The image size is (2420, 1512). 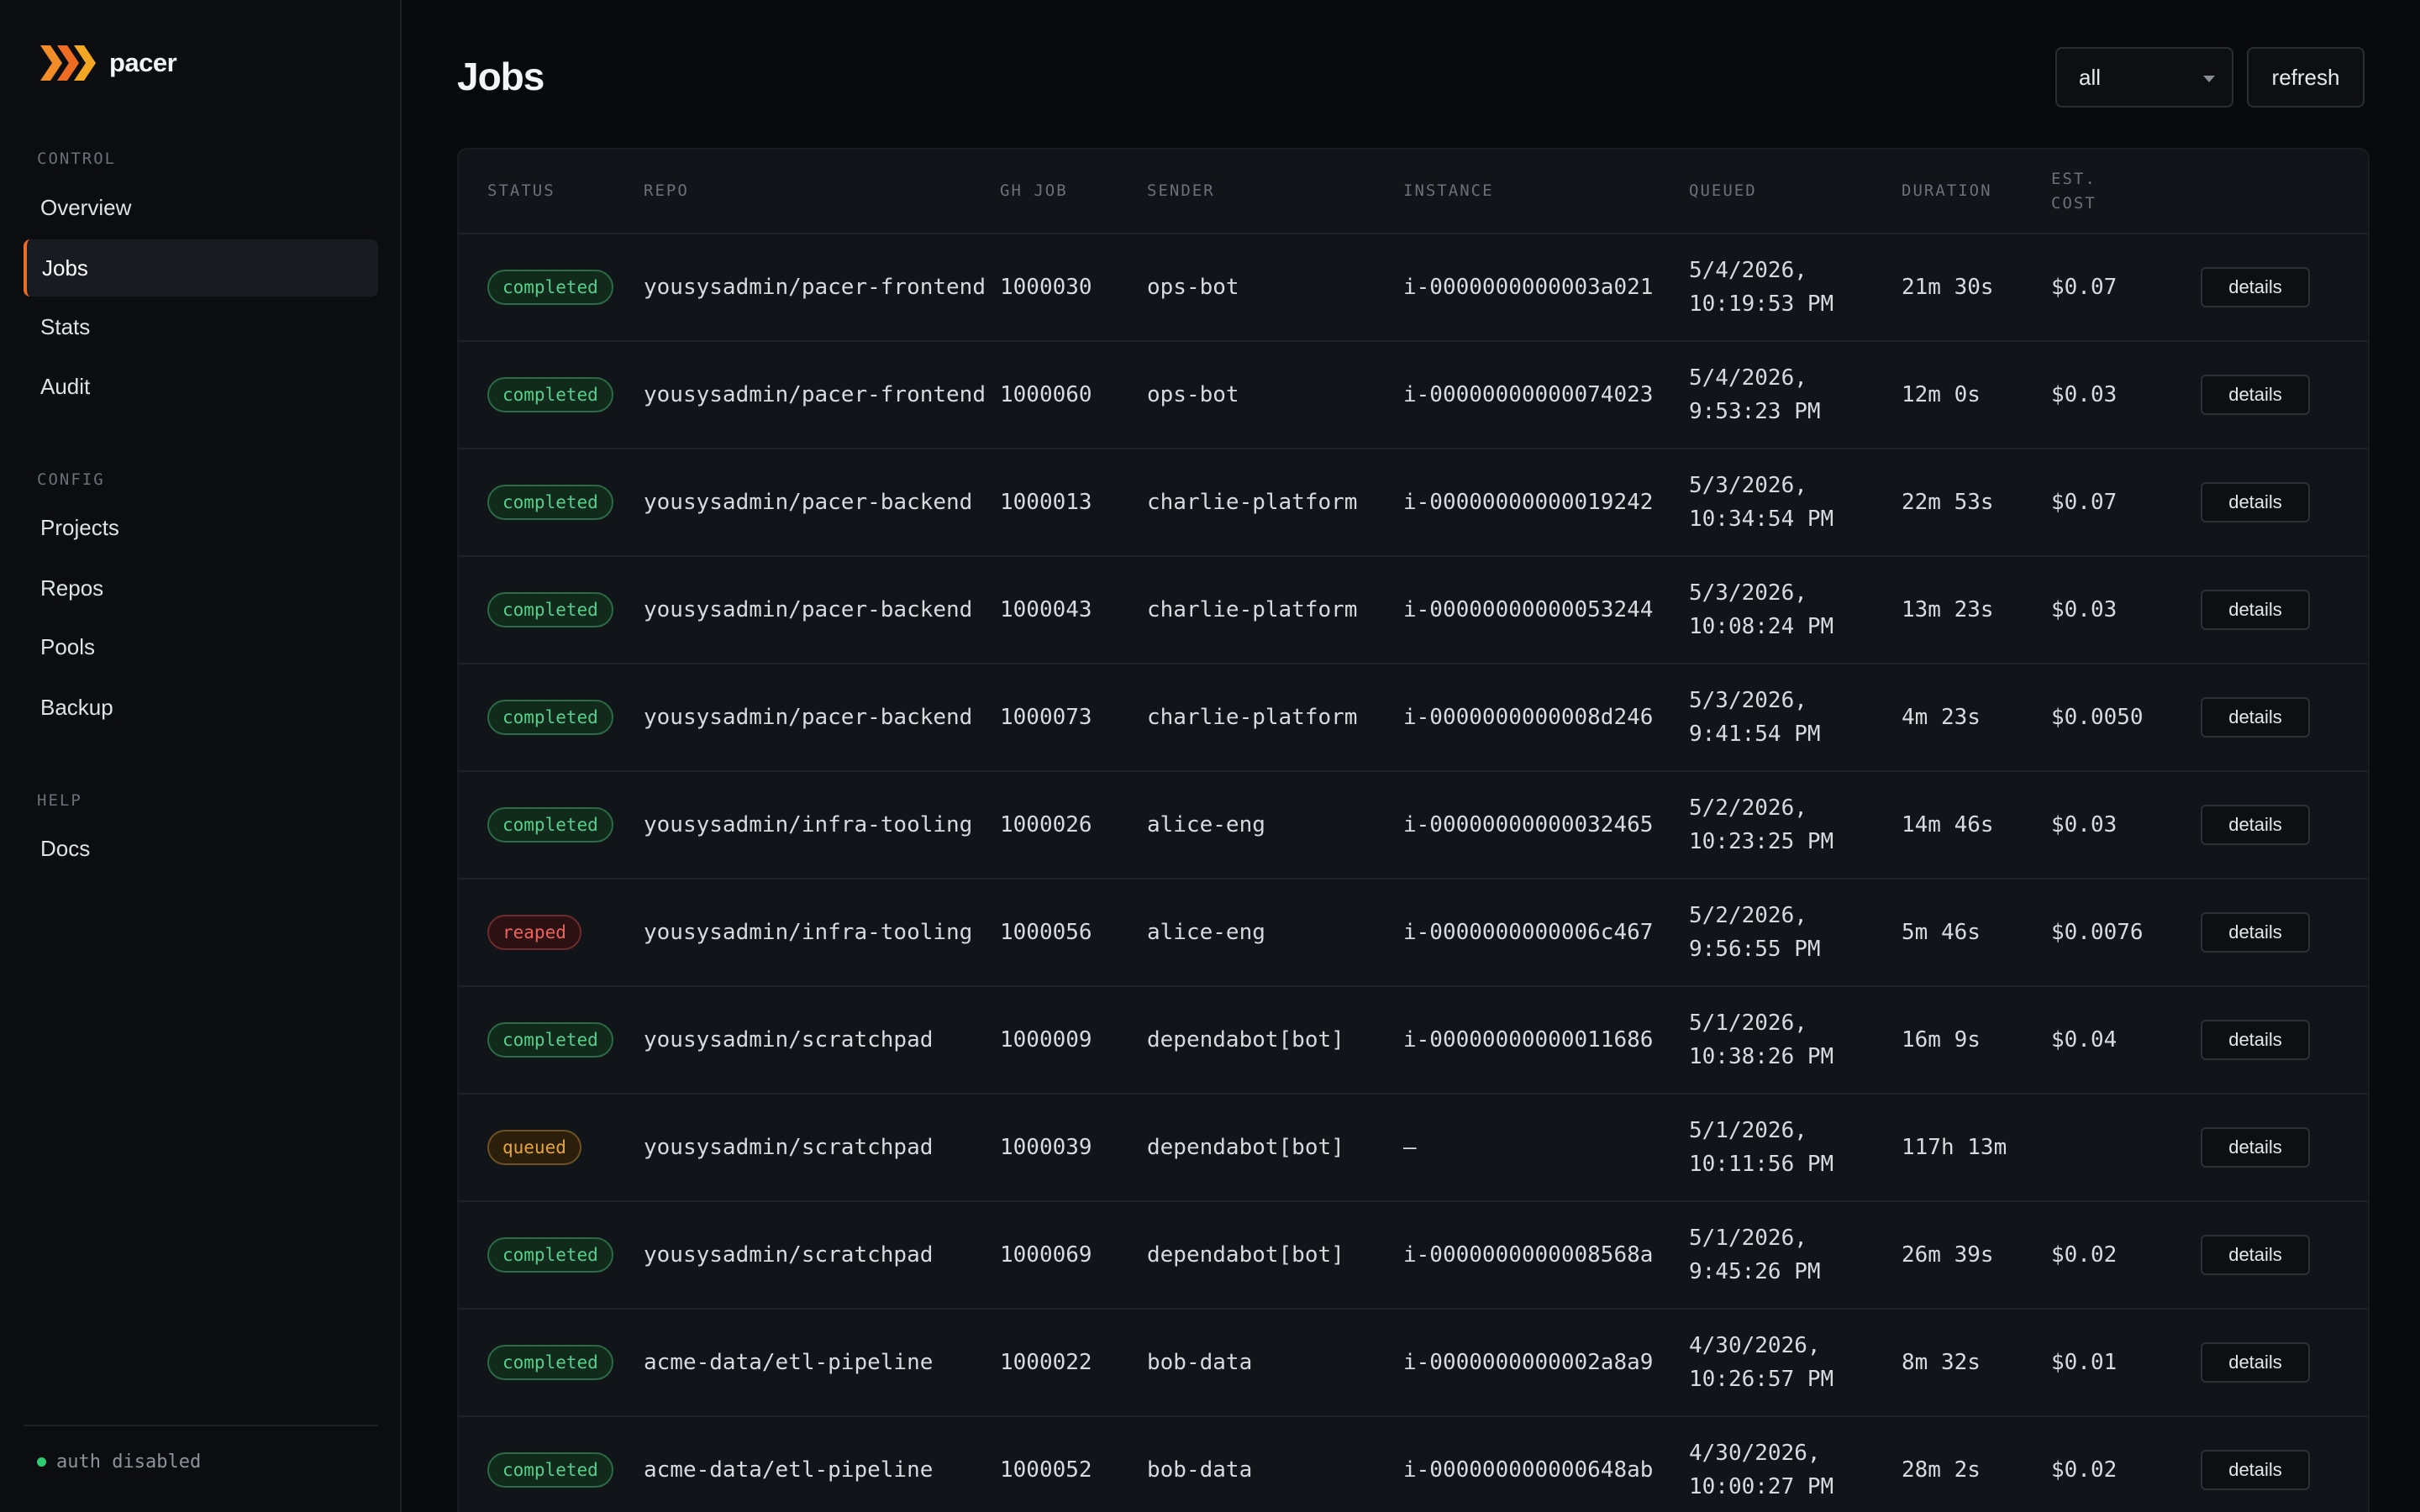 What do you see at coordinates (2085, 1470) in the screenshot?
I see `cost-cell-text: $0.02` at bounding box center [2085, 1470].